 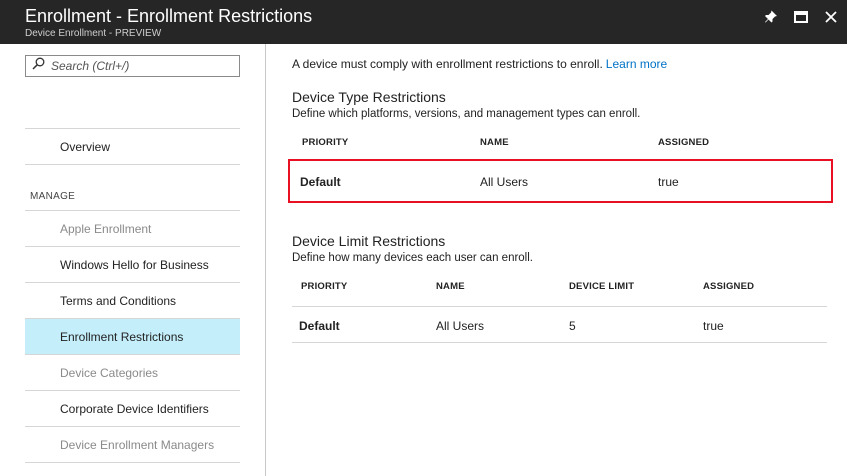 I want to click on column-header-device-limit: DEVICE LIMIT, so click(x=601, y=286).